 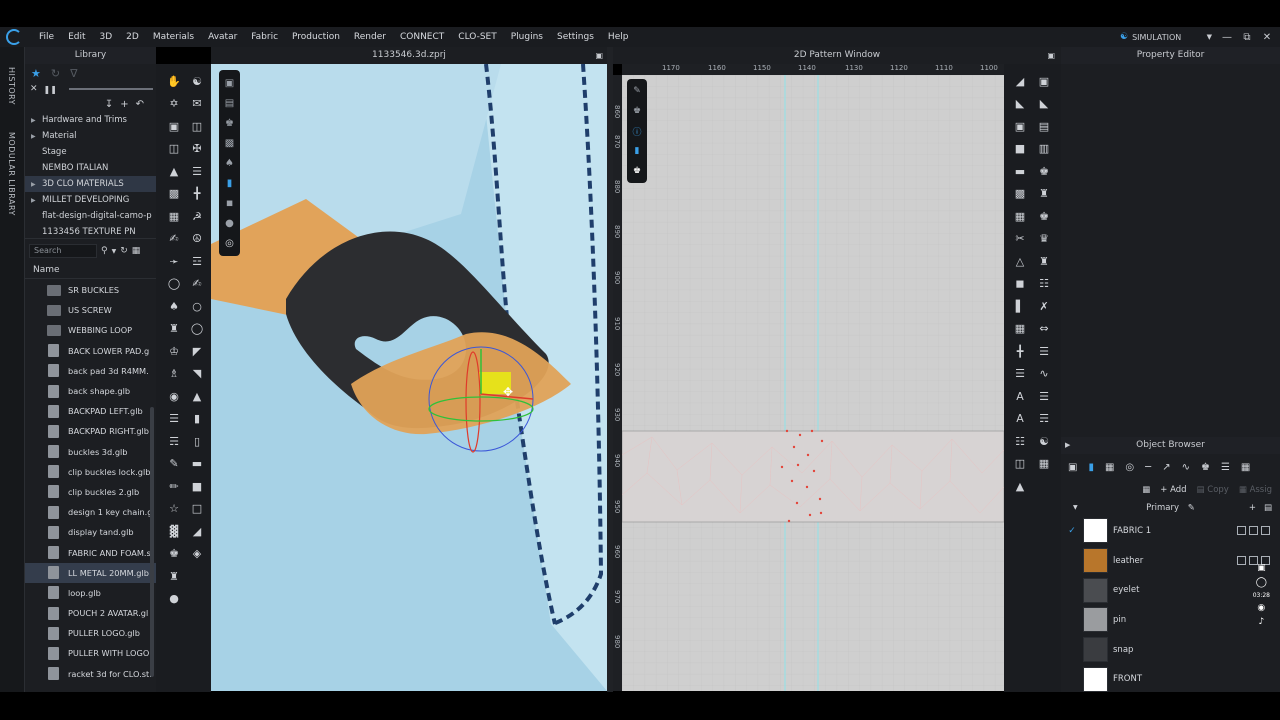 I want to click on expand-arrow-icon: ▶, so click(x=36, y=120).